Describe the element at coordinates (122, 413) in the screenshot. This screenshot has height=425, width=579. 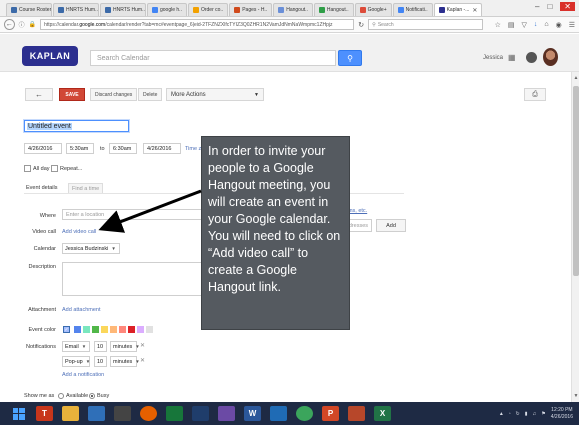
I see `media-app-icon` at that location.